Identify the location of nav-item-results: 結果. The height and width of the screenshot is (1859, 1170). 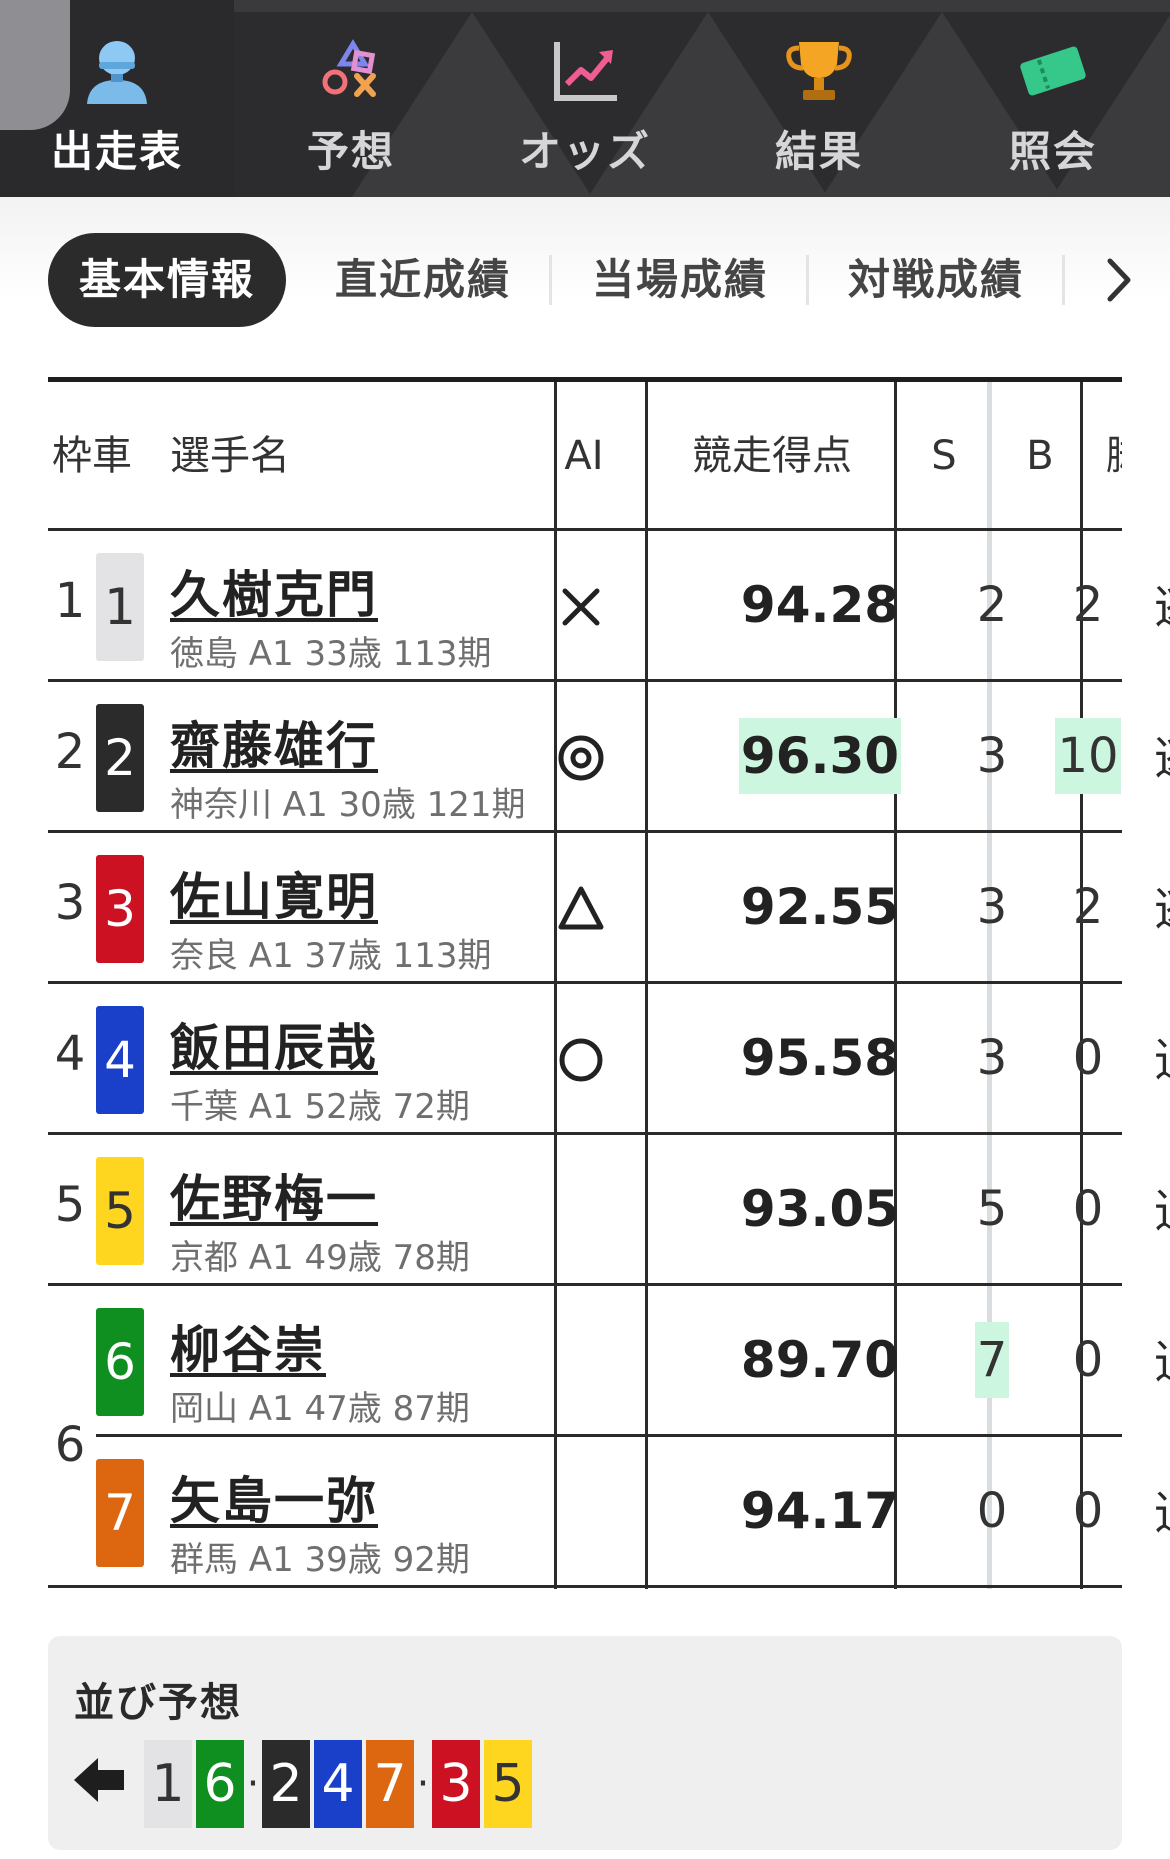
(819, 98).